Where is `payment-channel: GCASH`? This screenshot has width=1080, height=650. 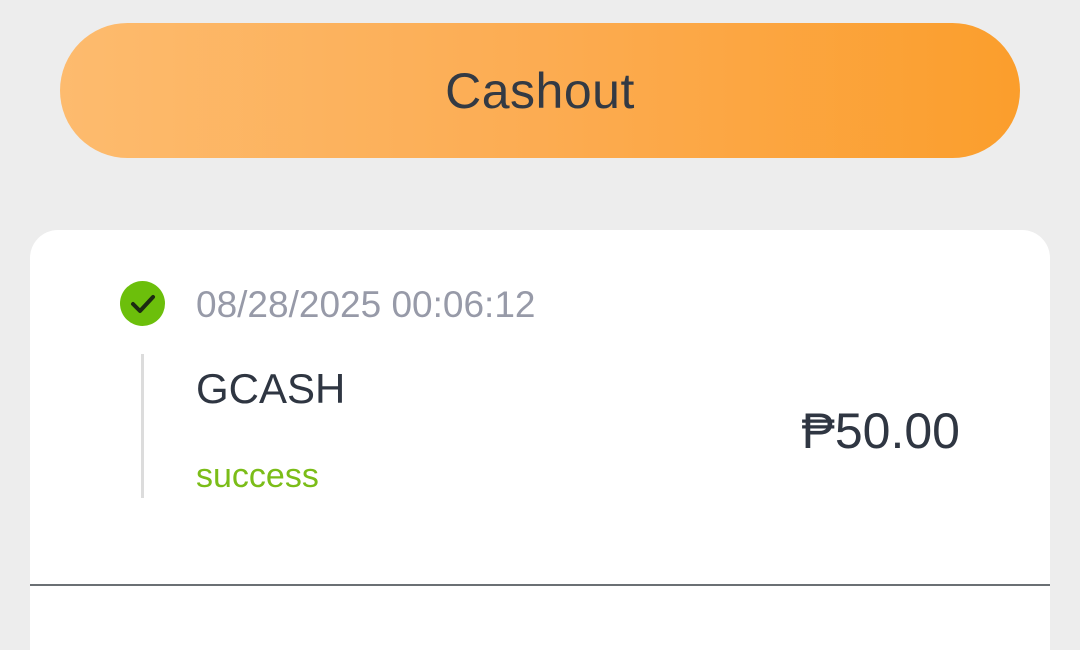
payment-channel: GCASH is located at coordinates (271, 388).